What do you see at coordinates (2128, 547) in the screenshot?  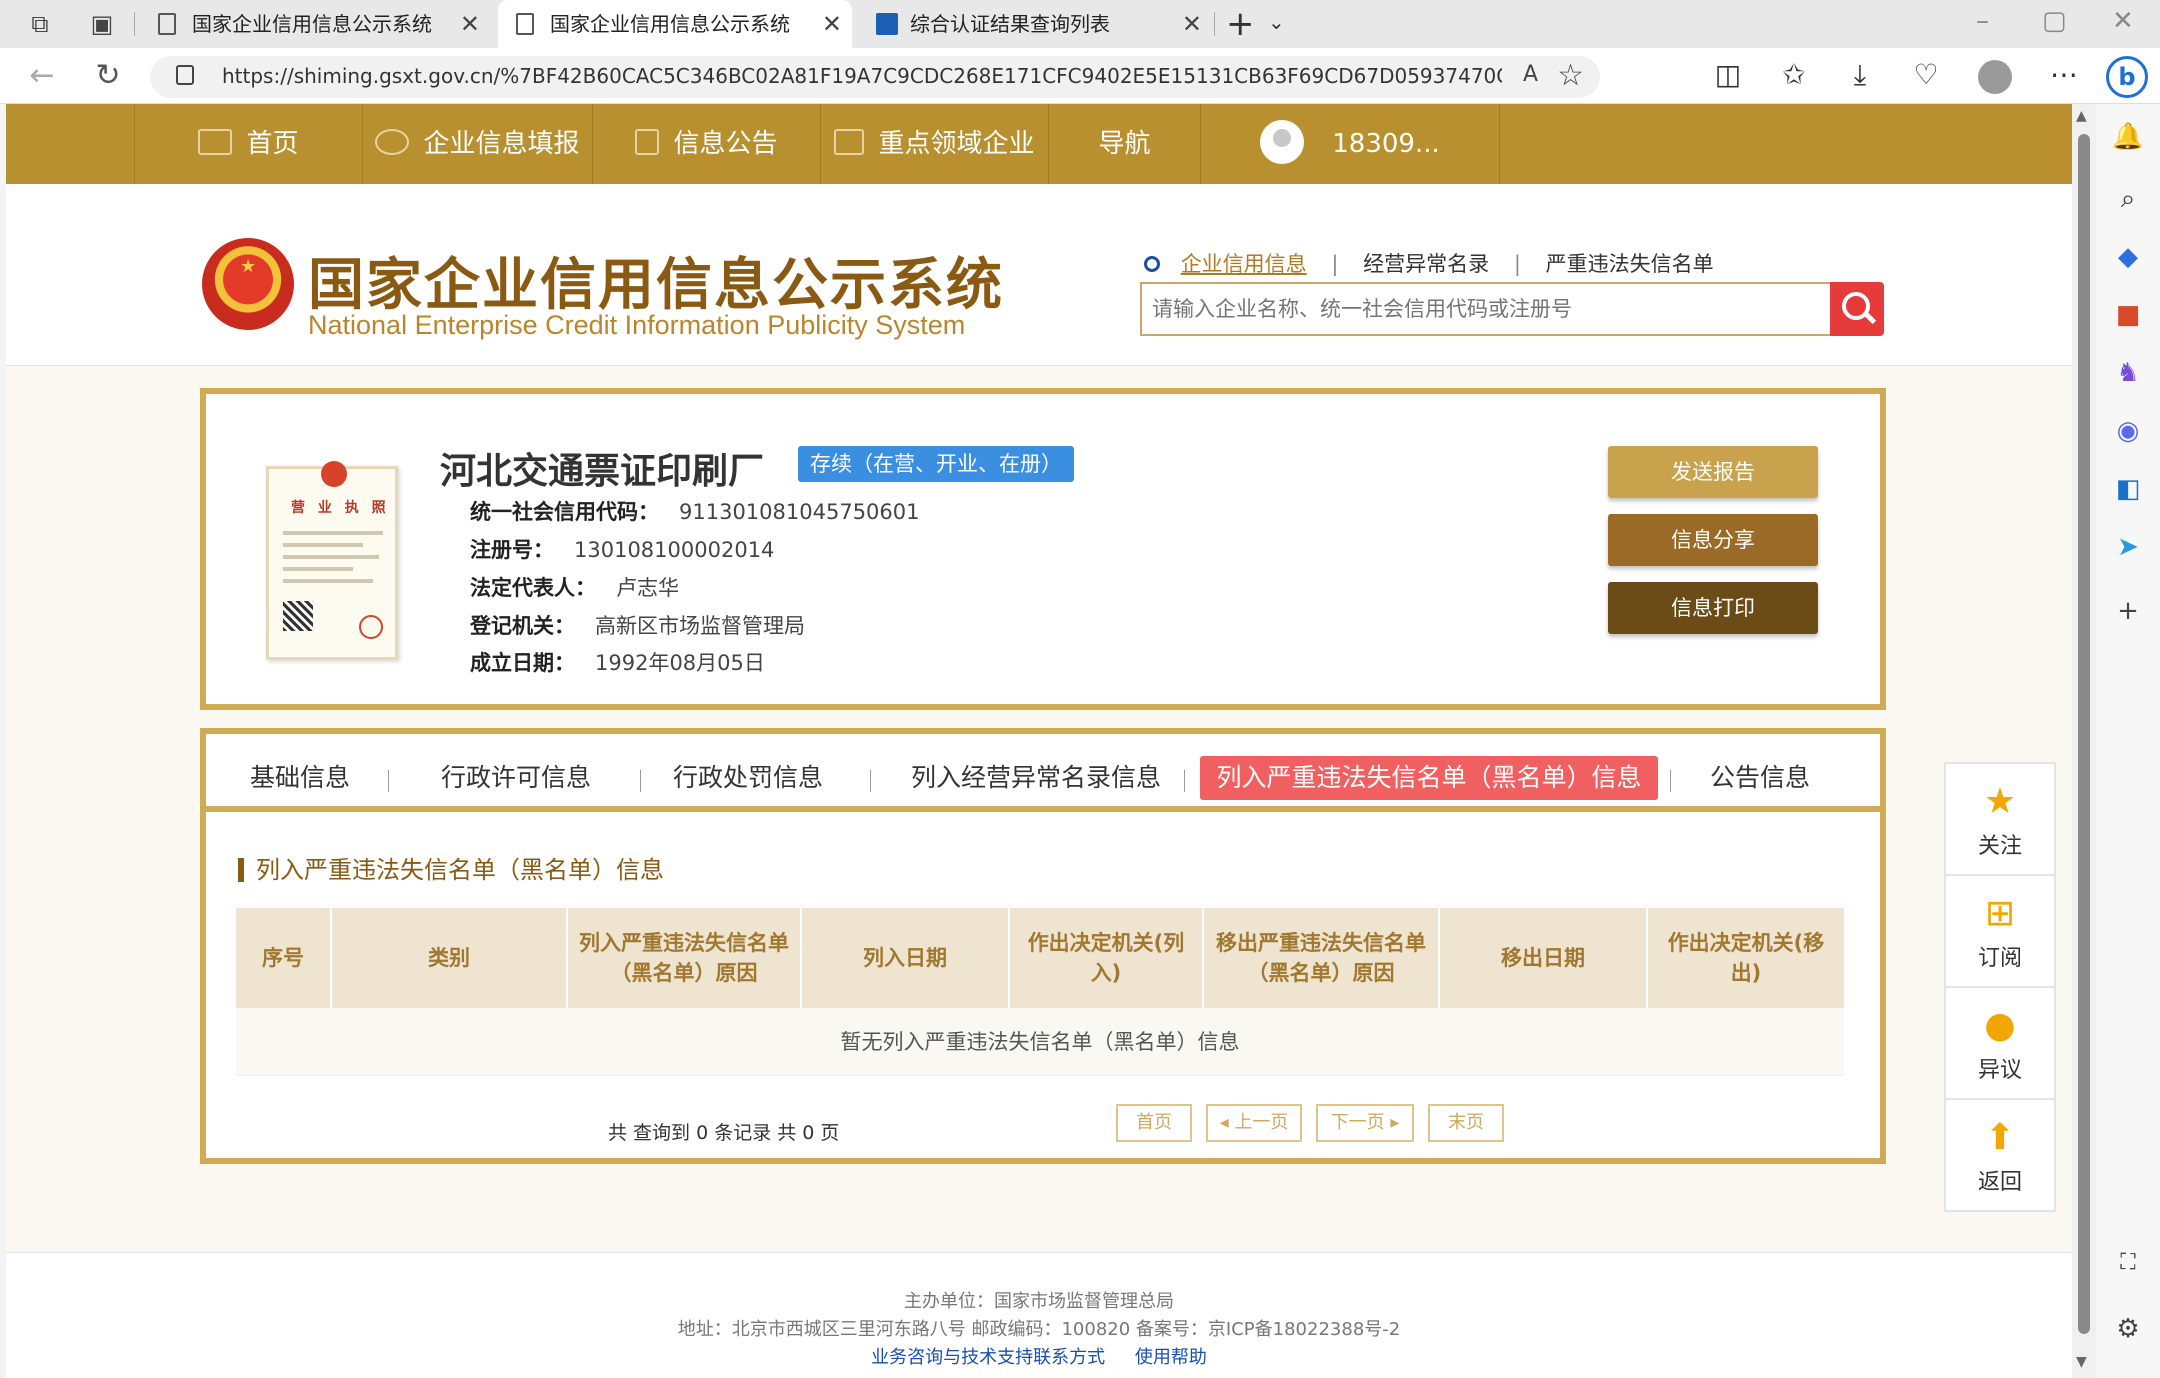 I see `send-icon: ➤` at bounding box center [2128, 547].